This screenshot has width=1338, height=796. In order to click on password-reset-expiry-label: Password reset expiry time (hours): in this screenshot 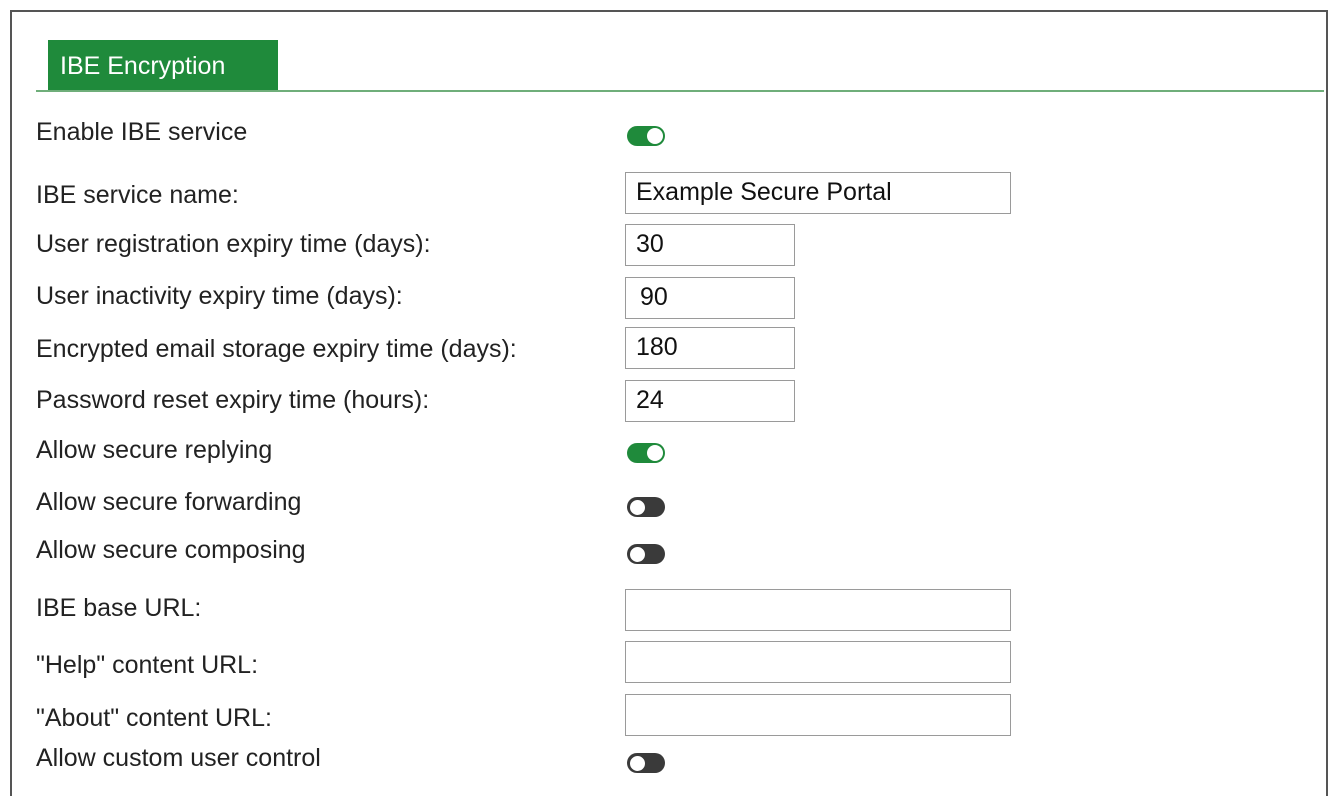, I will do `click(233, 400)`.